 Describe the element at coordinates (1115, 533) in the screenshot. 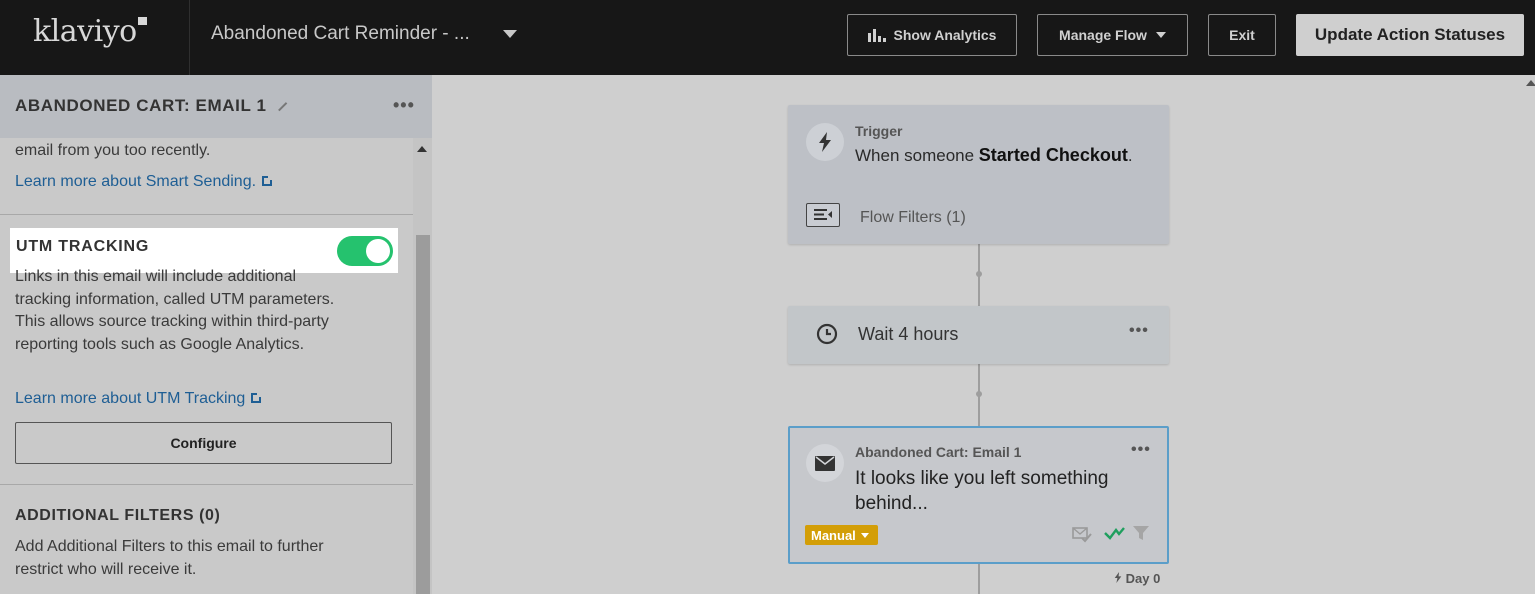

I see `utm-tracking-icon` at that location.